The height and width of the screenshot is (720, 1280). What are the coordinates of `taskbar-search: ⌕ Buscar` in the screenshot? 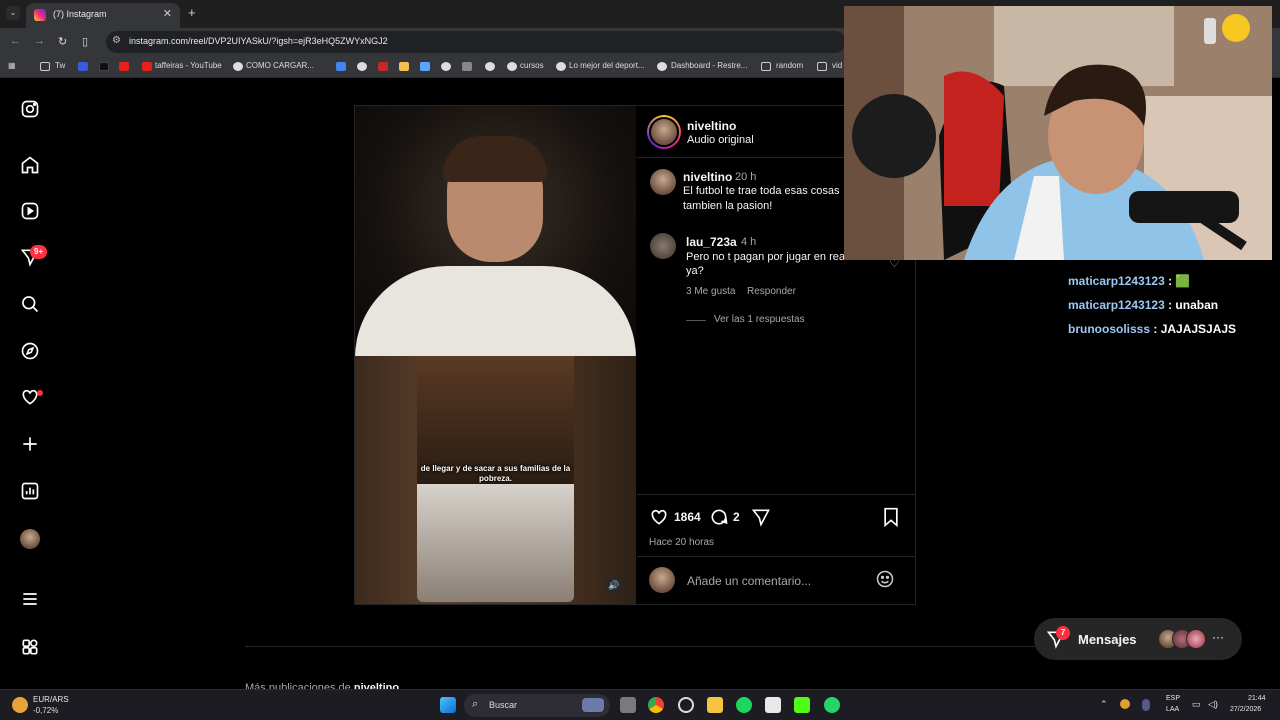 It's located at (537, 705).